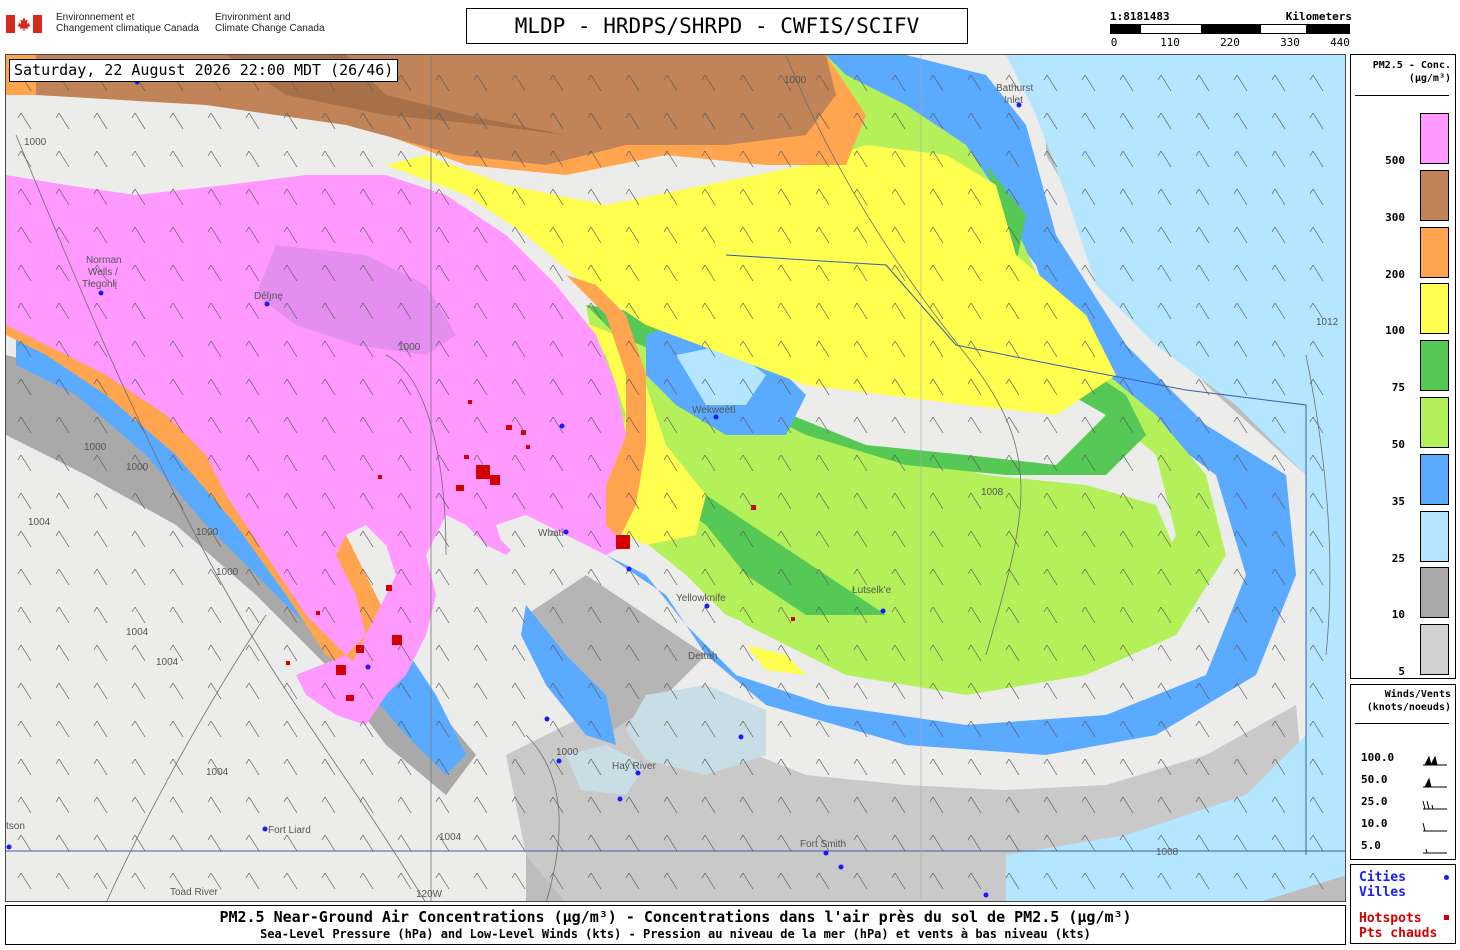  Describe the element at coordinates (1398, 615) in the screenshot. I see `legend-value: 10` at that location.